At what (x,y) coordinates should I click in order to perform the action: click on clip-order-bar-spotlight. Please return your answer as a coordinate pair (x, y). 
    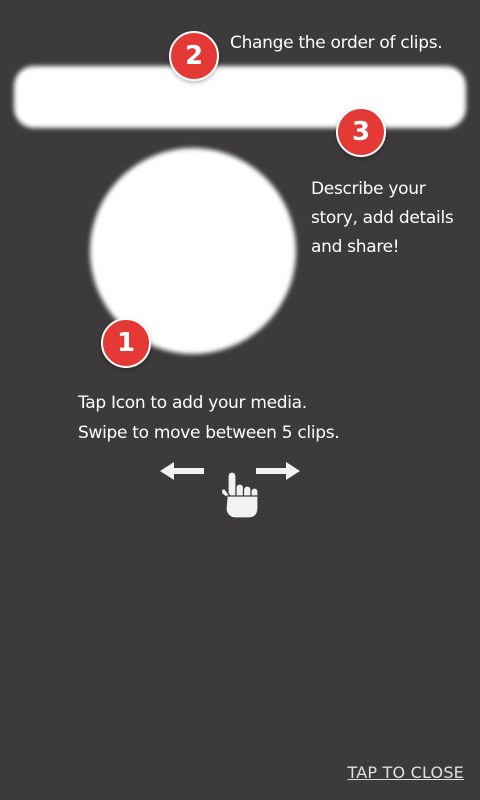
    Looking at the image, I should click on (240, 97).